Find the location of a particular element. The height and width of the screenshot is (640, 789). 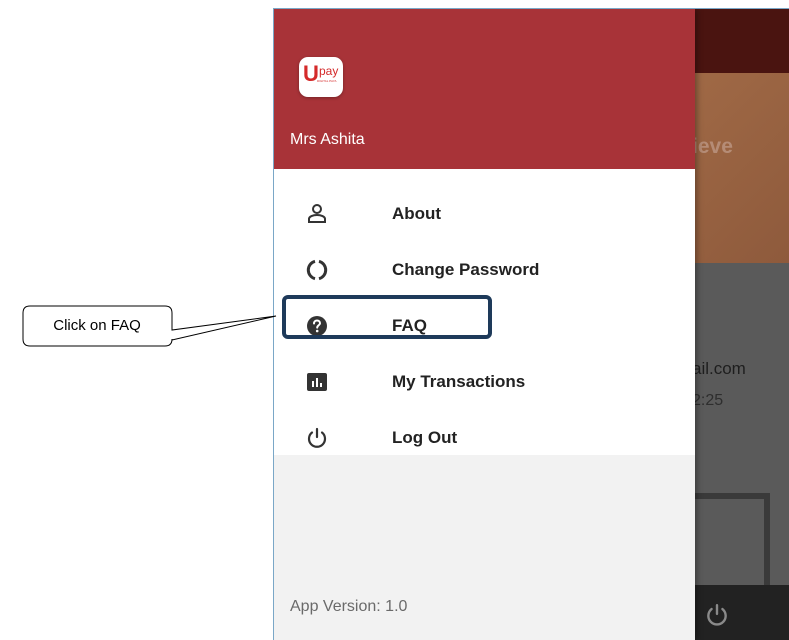

drawer-header: U pay DIGITAL PAYA Mrs Ashita is located at coordinates (484, 89).